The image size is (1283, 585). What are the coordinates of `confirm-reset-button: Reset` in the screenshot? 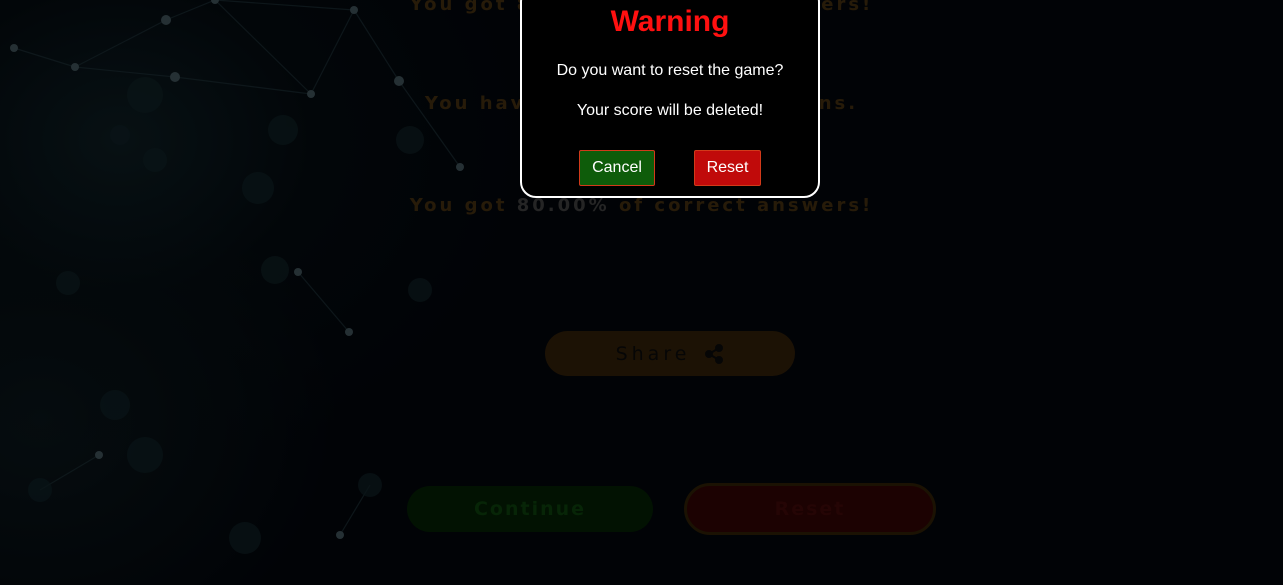 It's located at (727, 168).